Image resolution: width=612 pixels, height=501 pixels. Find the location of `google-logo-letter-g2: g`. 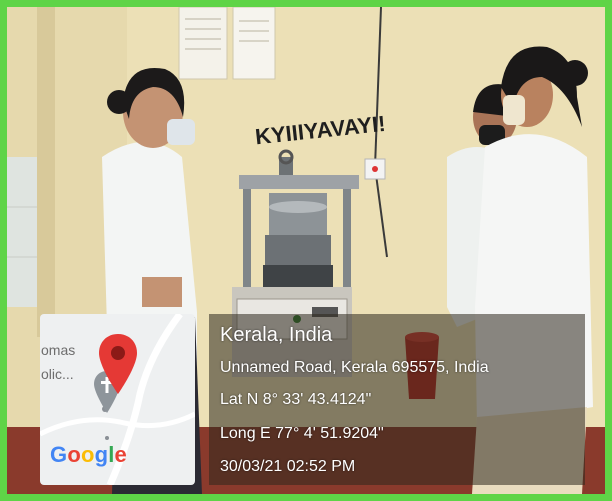

google-logo-letter-g2: g is located at coordinates (101, 454).